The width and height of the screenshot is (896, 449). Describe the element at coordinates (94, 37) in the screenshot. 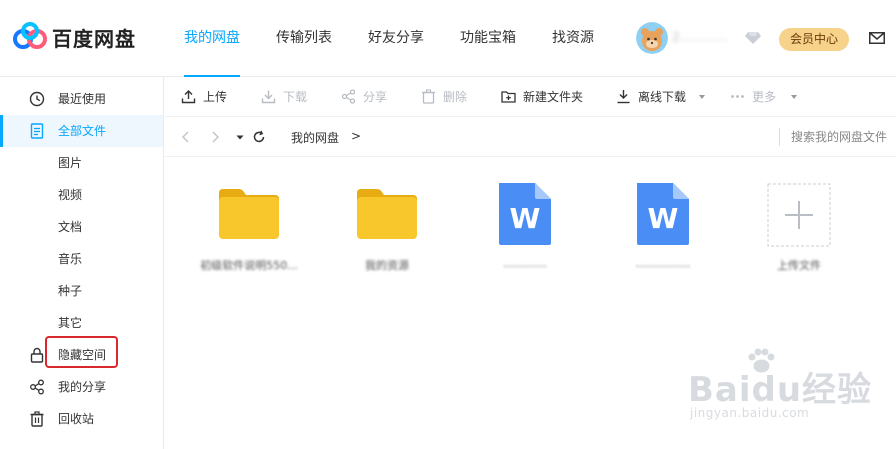

I see `brand-title: 百度网盘` at that location.